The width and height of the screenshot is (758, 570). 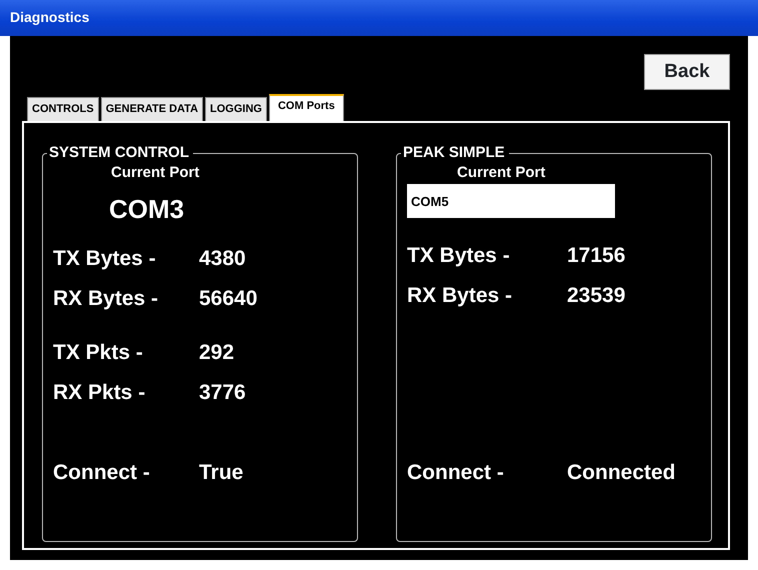 I want to click on stat-value: 4380, so click(x=222, y=259).